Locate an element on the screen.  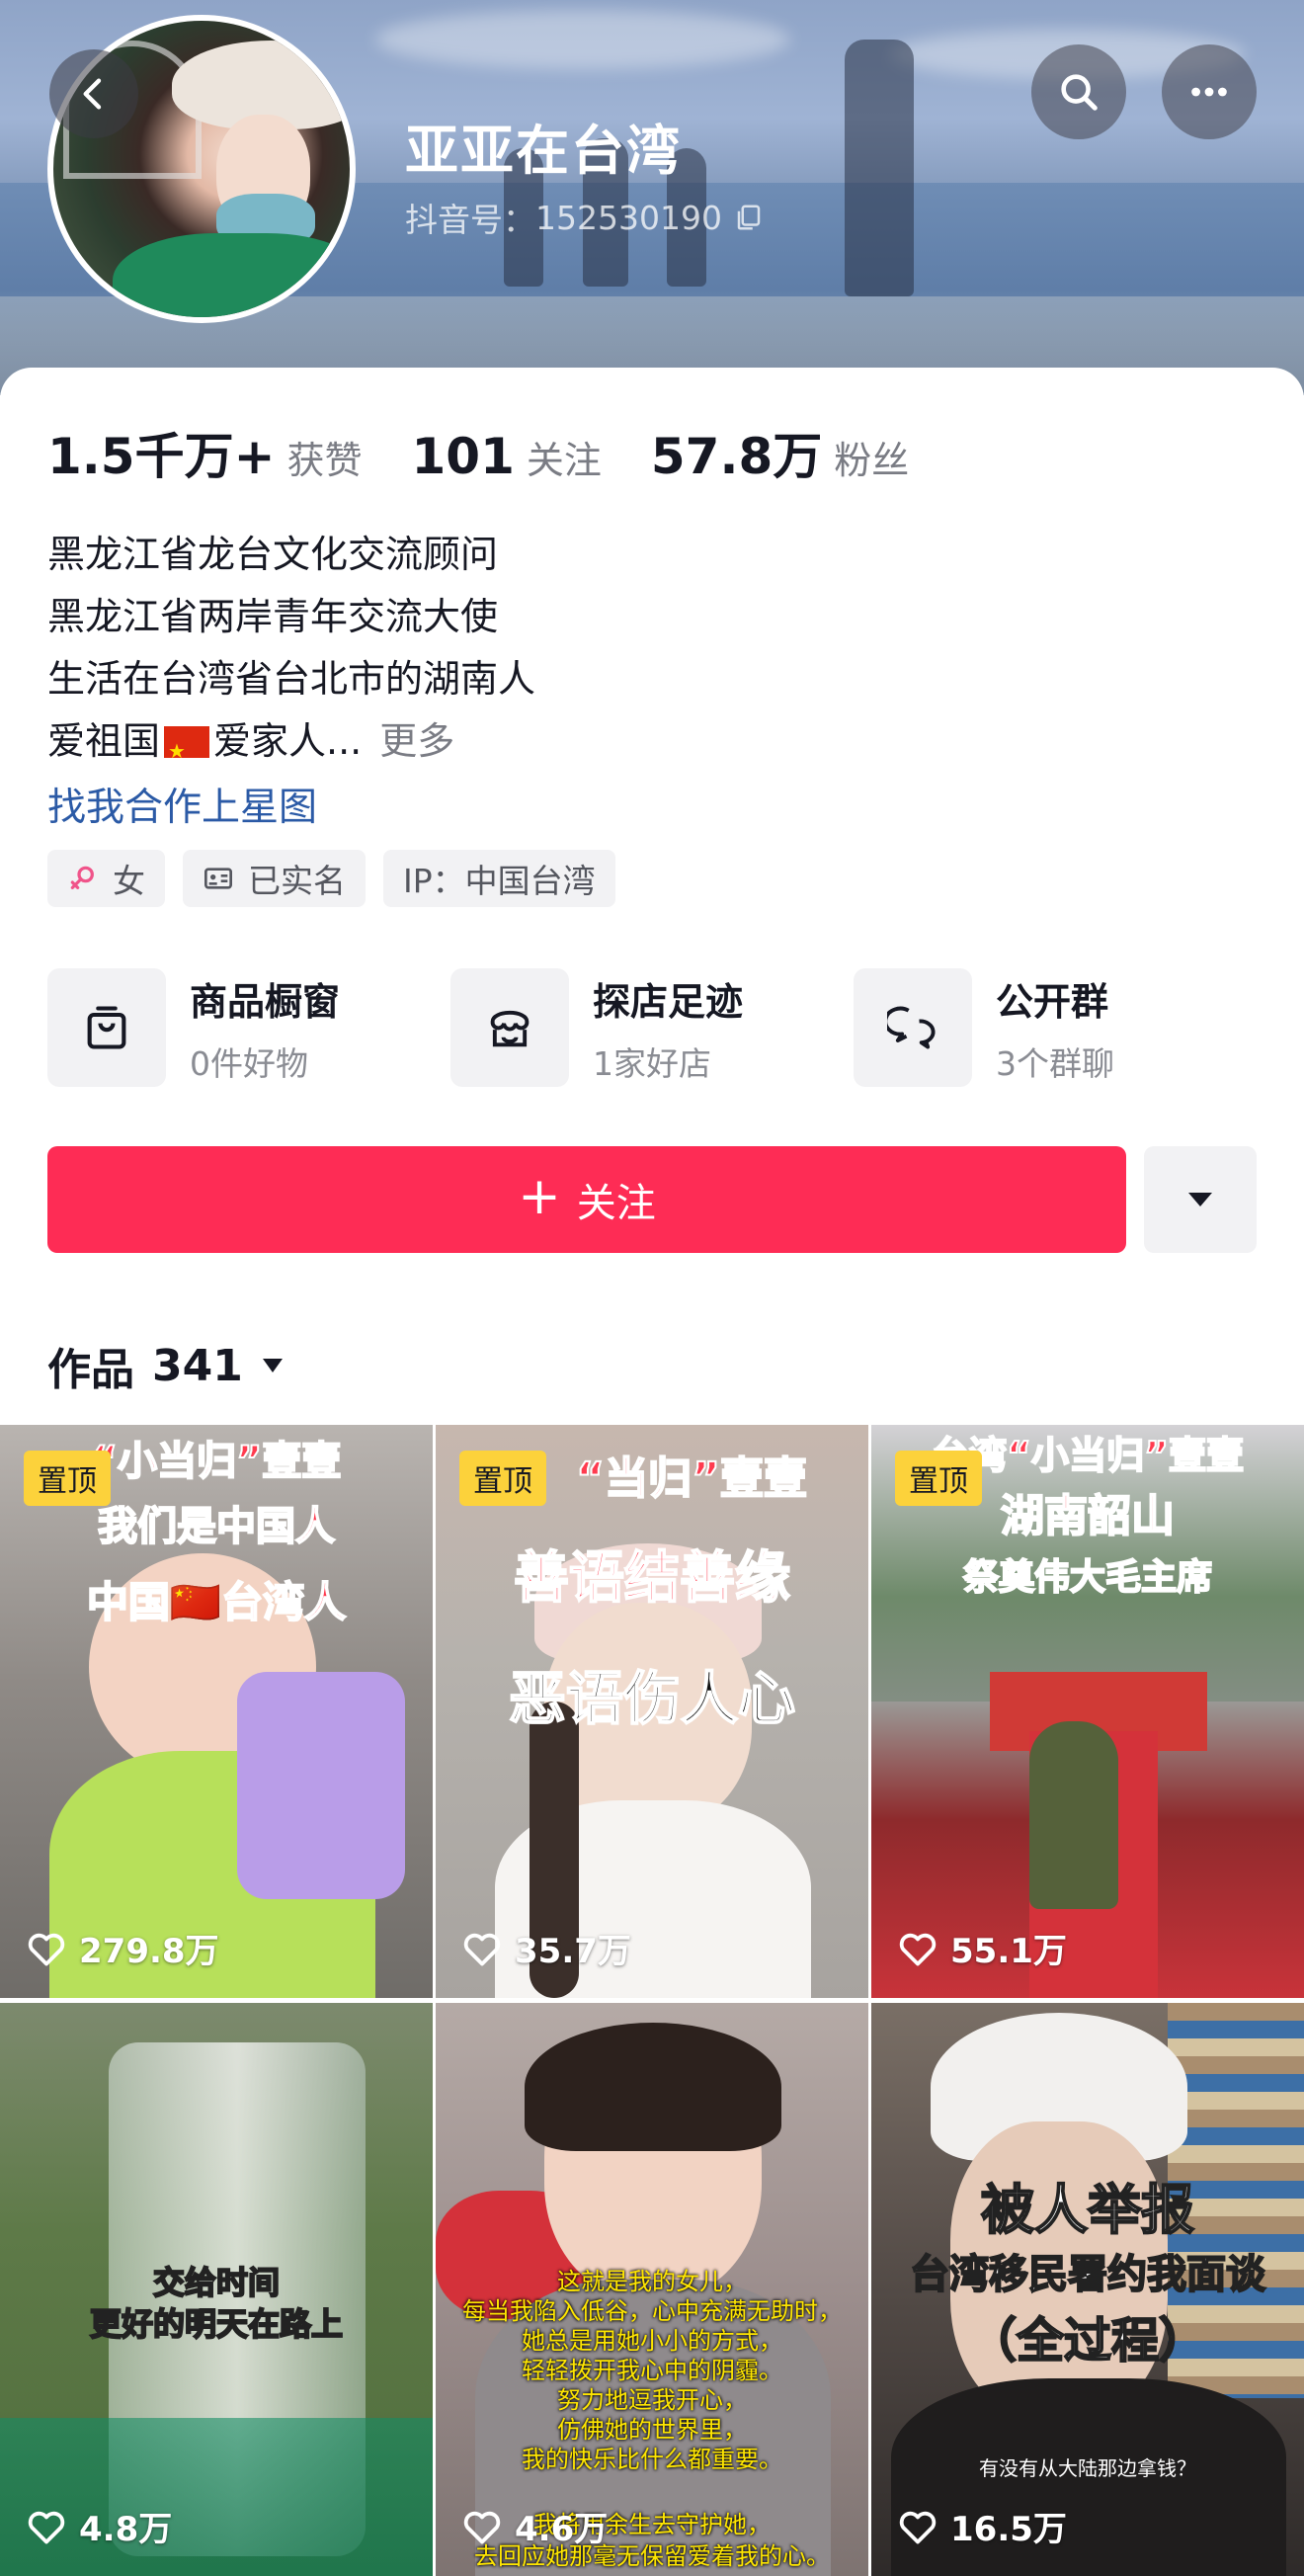
video-tile: 被人举报 台湾移民署约我面谈 （全过程） 有没有从大陆那边拿钱？ 16.5万 is located at coordinates (1087, 2289).